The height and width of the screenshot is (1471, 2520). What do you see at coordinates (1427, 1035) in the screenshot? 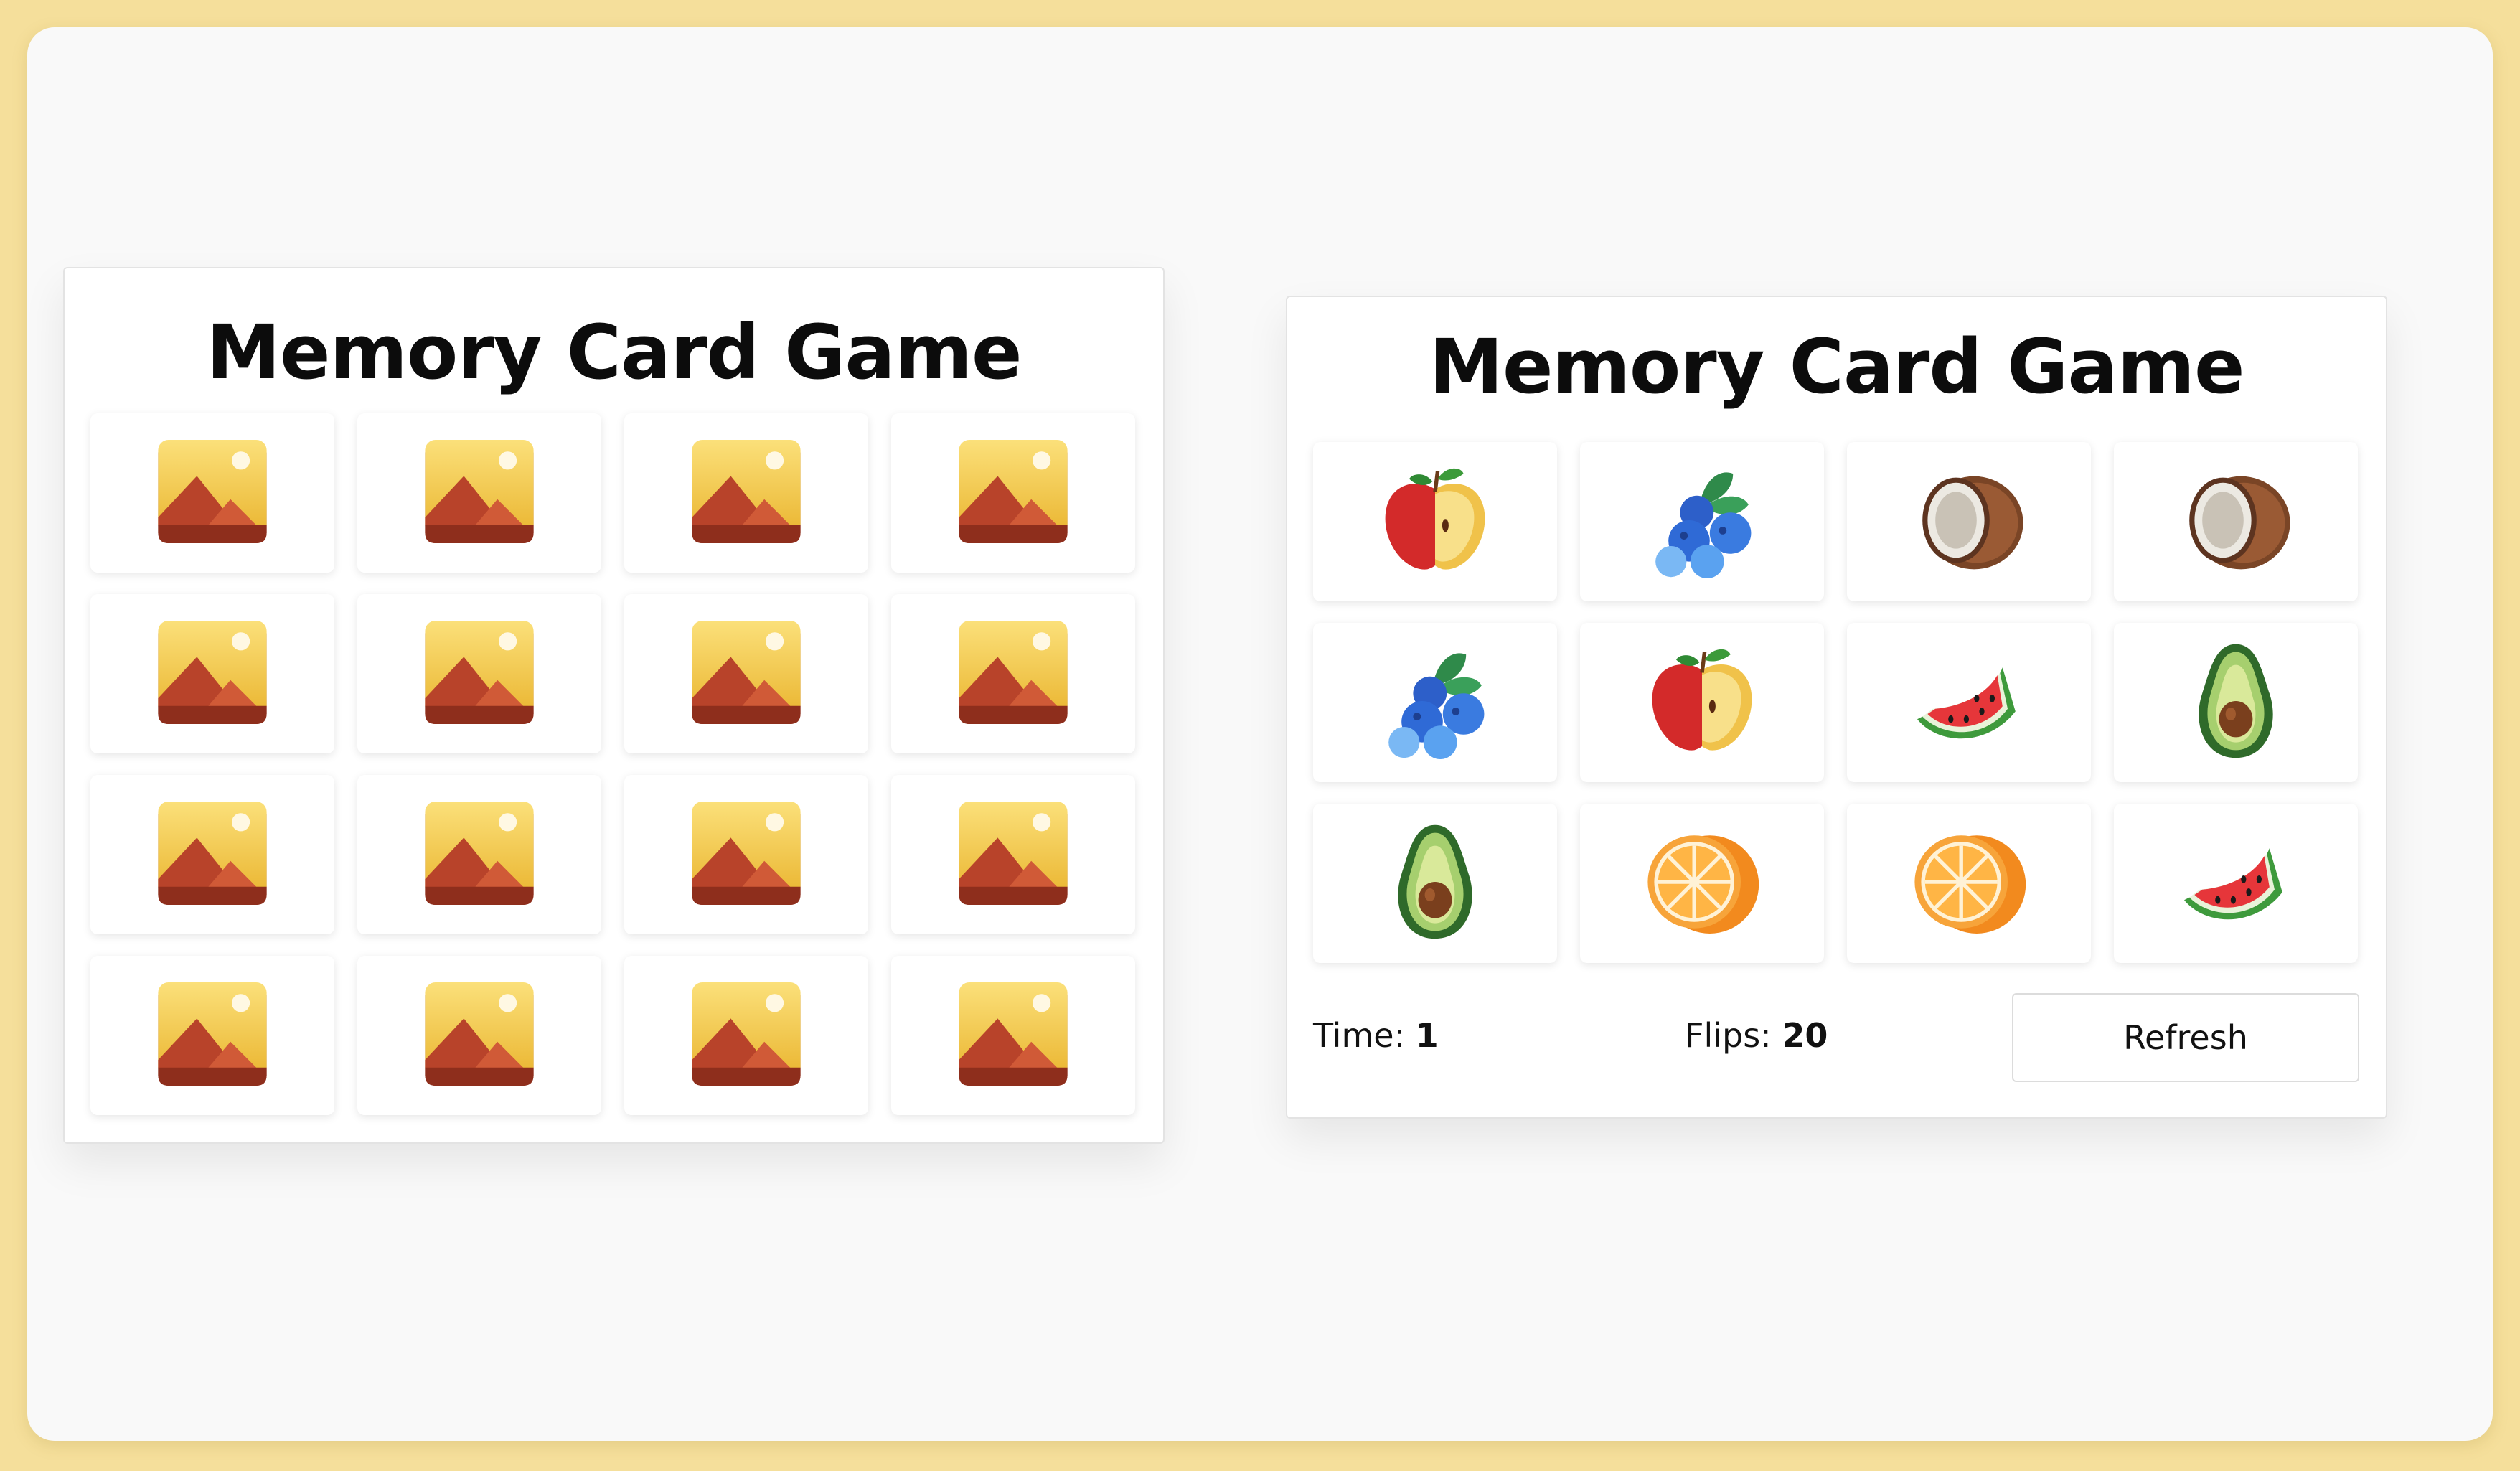
I see `time-value: 1` at bounding box center [1427, 1035].